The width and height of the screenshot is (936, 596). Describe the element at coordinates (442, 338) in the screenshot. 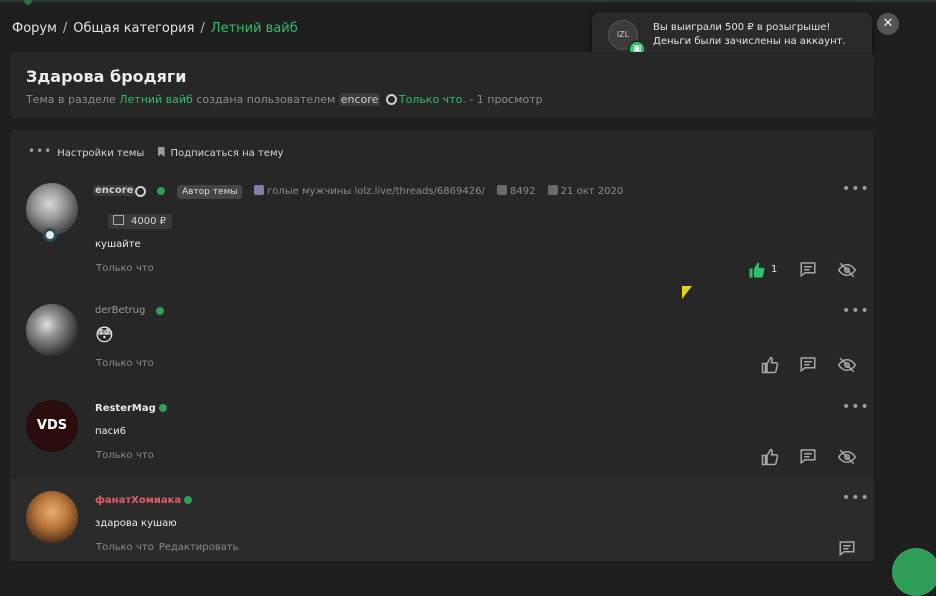

I see `post-derbetrug: derBetrug 😳 Только что •••` at that location.